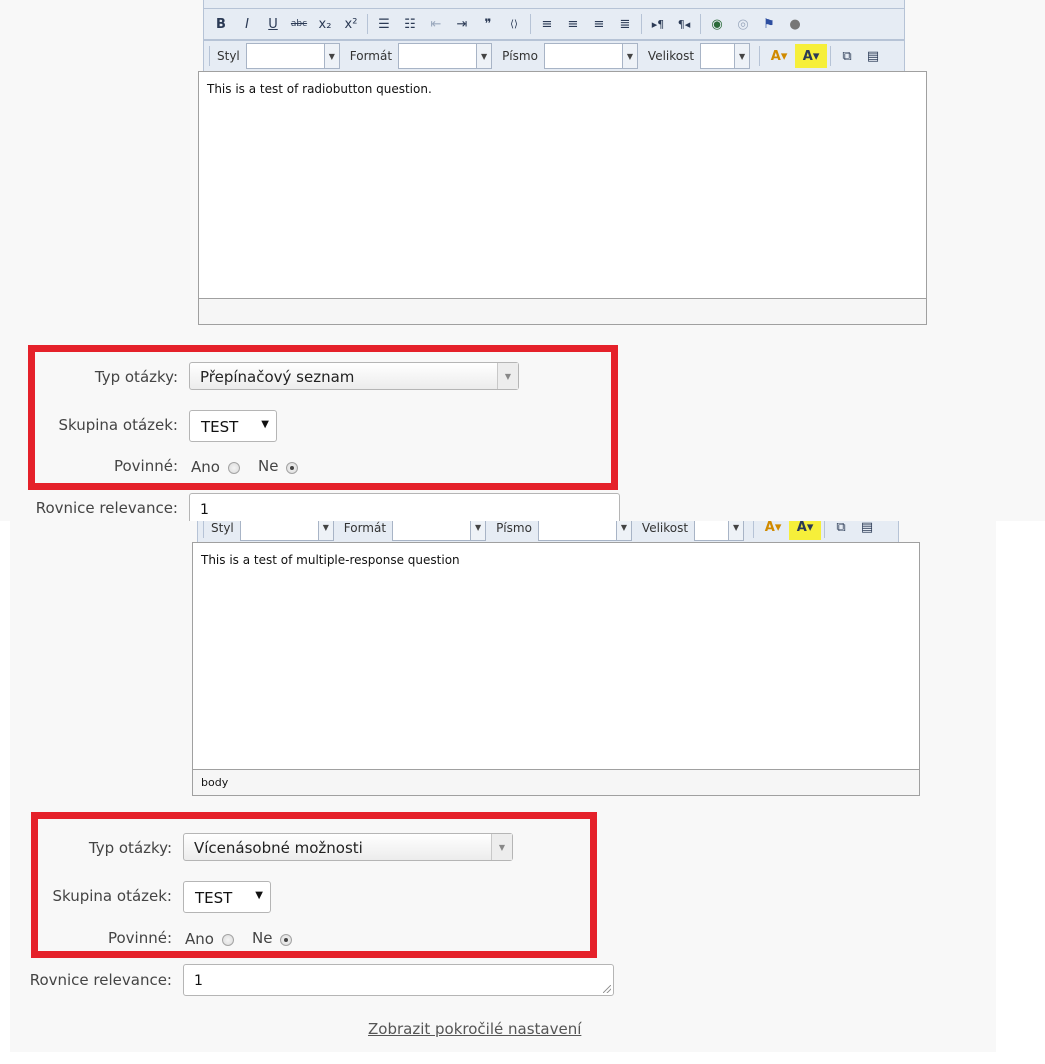 Image resolution: width=1045 pixels, height=1064 pixels. I want to click on ltr-direction-icon: ▸¶, so click(658, 24).